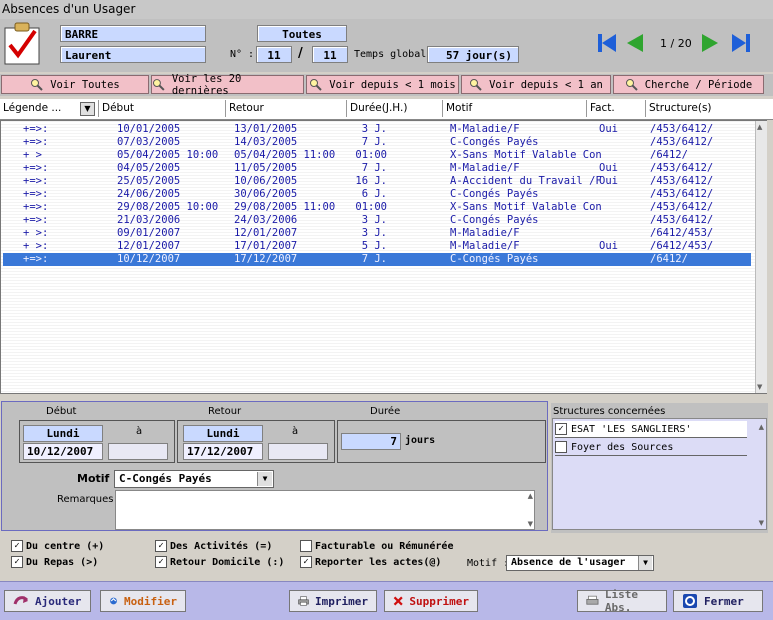 The height and width of the screenshot is (620, 773). Describe the element at coordinates (219, 562) in the screenshot. I see `checkbox-retour: ✓ Retour Domicile (:)` at that location.